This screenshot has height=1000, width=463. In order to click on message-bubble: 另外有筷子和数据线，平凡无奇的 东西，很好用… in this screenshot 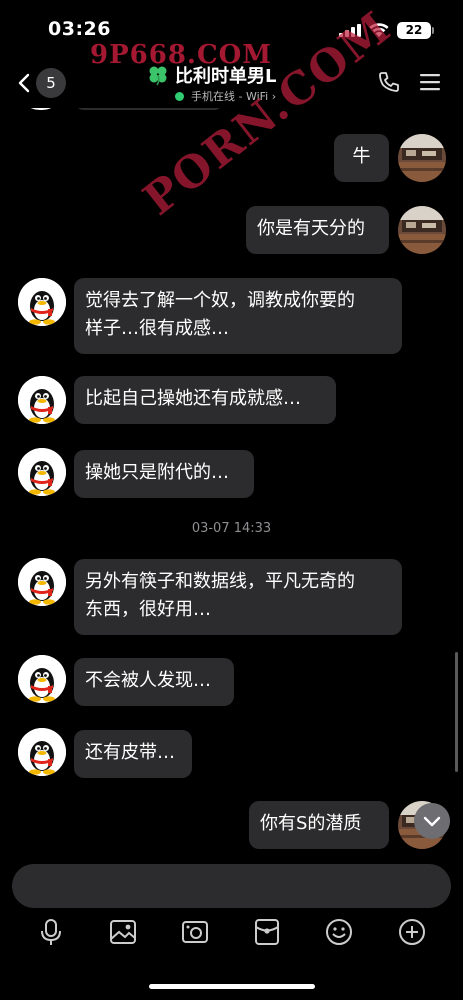, I will do `click(238, 597)`.